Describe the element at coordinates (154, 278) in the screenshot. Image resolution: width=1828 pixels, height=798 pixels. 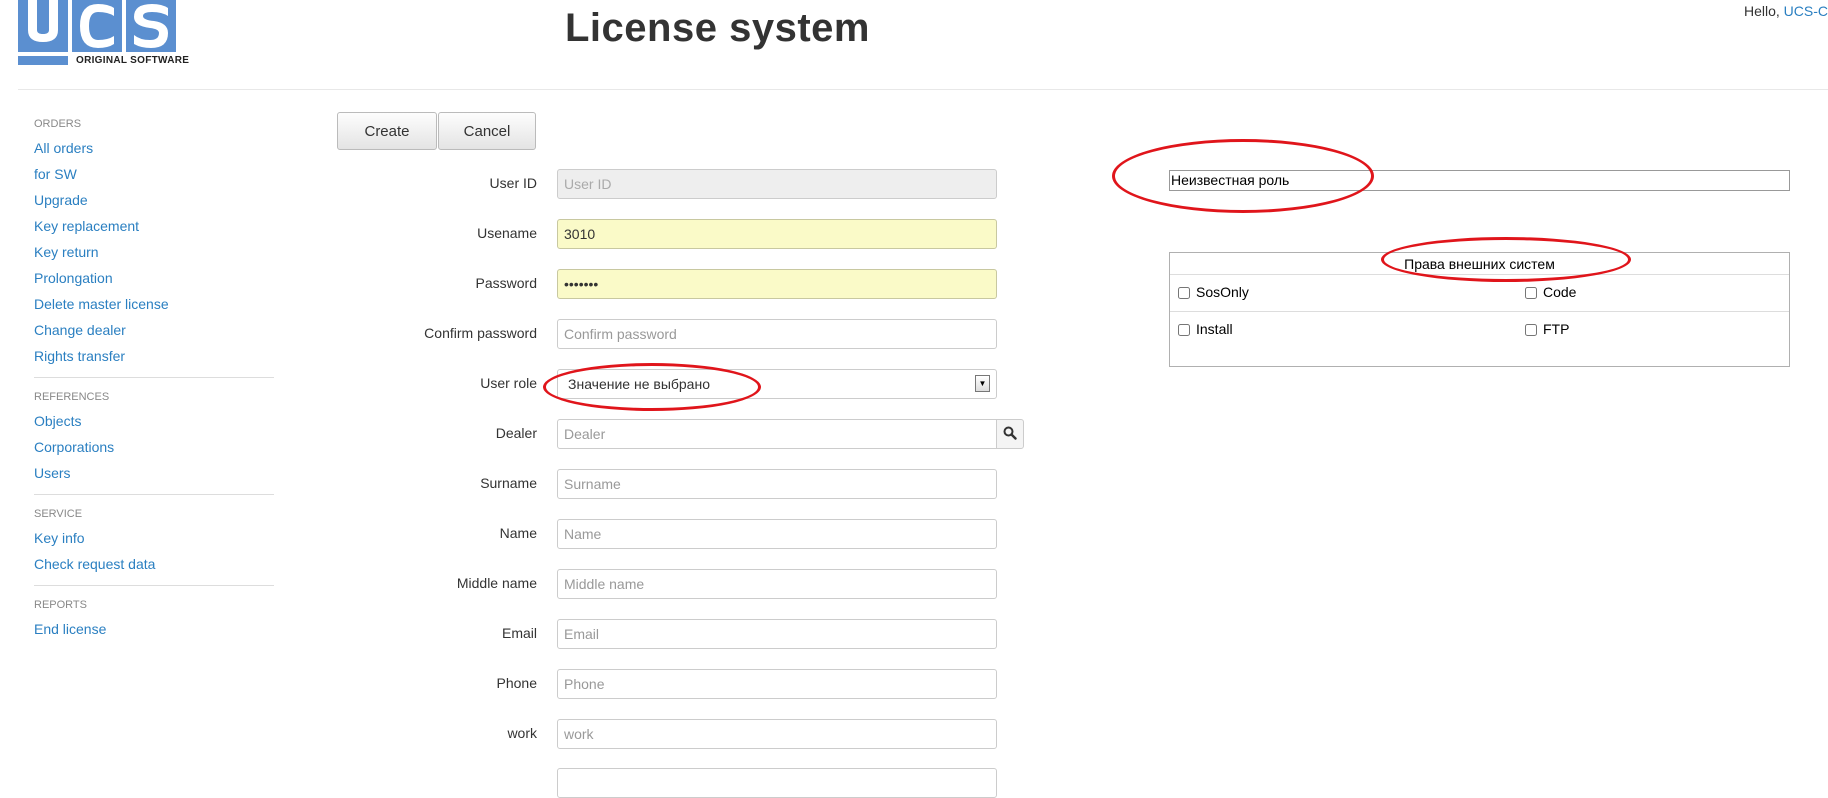
I see `sidebar-item-prolongation: Prolongation` at that location.